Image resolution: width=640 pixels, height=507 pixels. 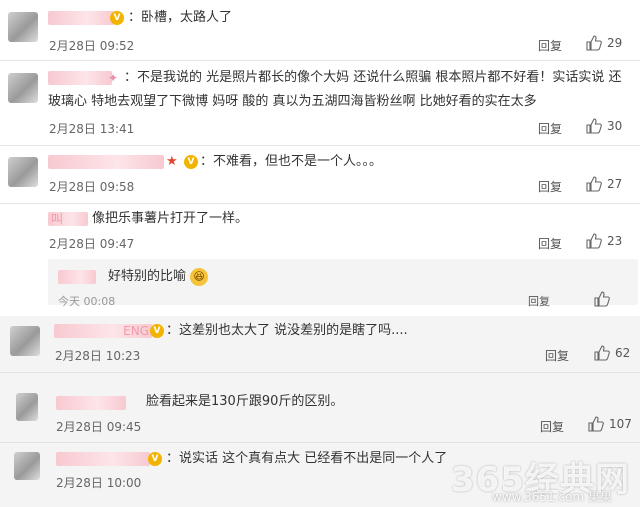 I want to click on comment-text: 好特别的比喻 😆, so click(x=158, y=276).